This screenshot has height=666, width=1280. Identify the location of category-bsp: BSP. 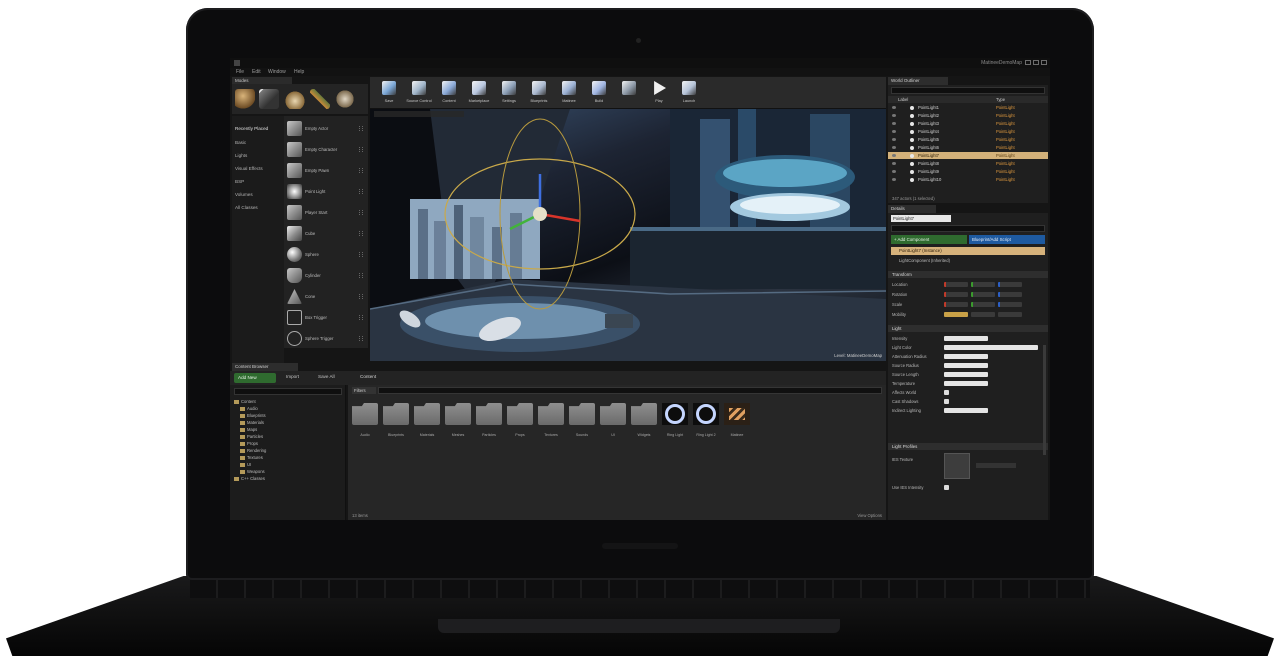
(239, 181).